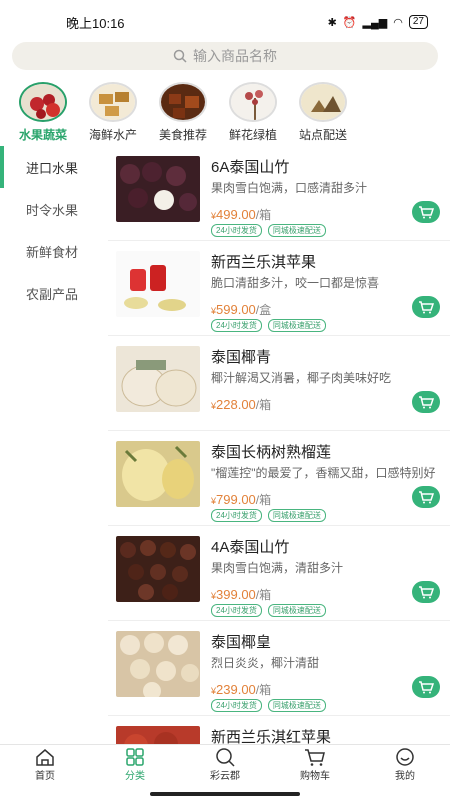  What do you see at coordinates (315, 764) in the screenshot?
I see `tab-cart: 购物车` at bounding box center [315, 764].